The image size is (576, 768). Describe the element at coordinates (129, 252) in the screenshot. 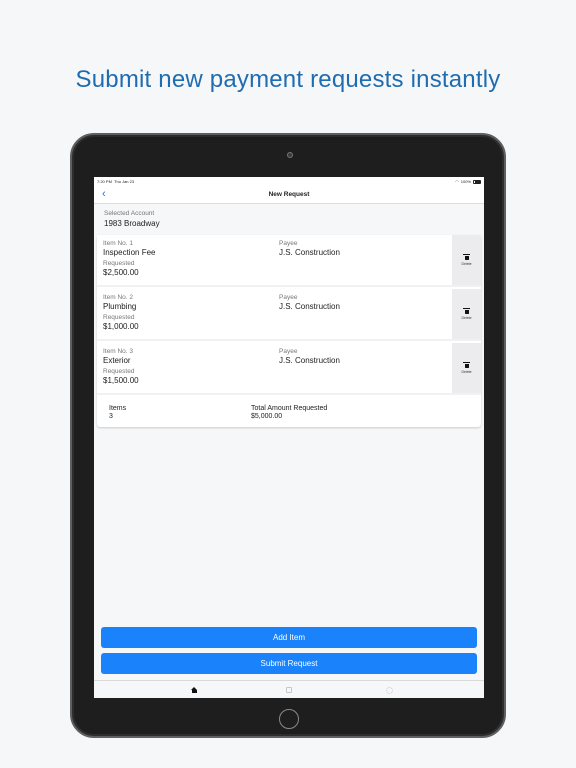

I see `item-name: Inspection Fee` at that location.